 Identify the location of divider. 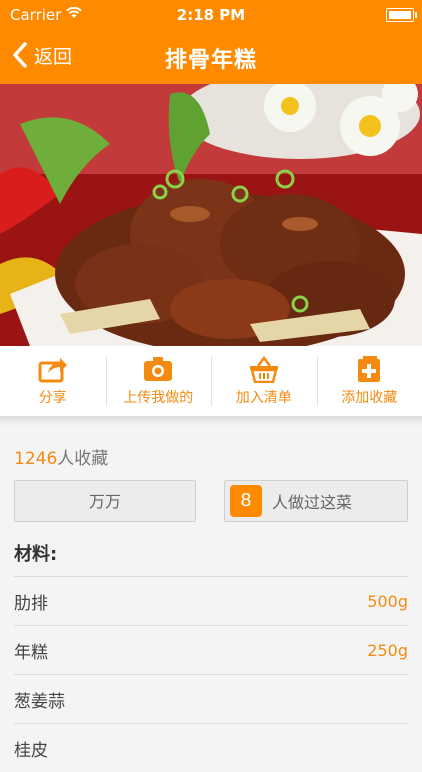
(211, 421).